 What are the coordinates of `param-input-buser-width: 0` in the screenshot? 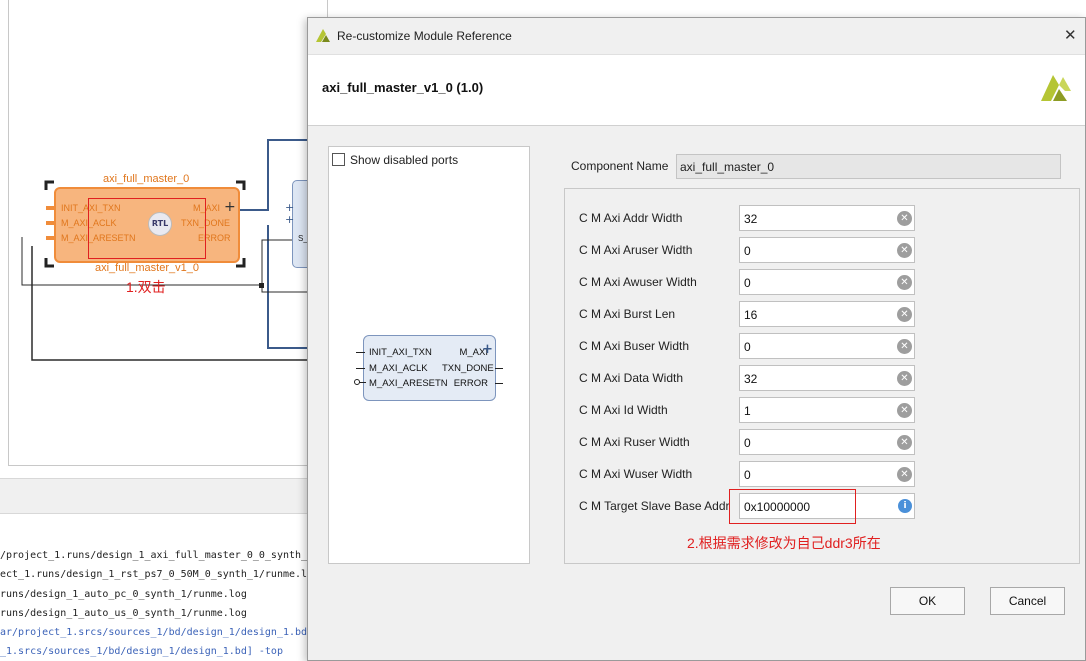 It's located at (827, 346).